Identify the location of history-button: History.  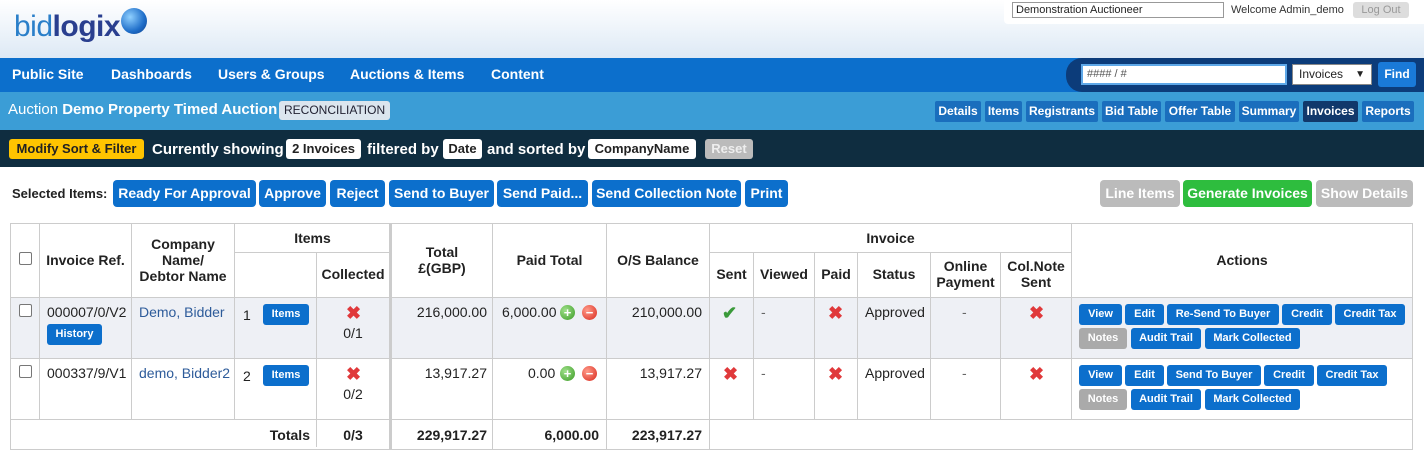
(74, 334).